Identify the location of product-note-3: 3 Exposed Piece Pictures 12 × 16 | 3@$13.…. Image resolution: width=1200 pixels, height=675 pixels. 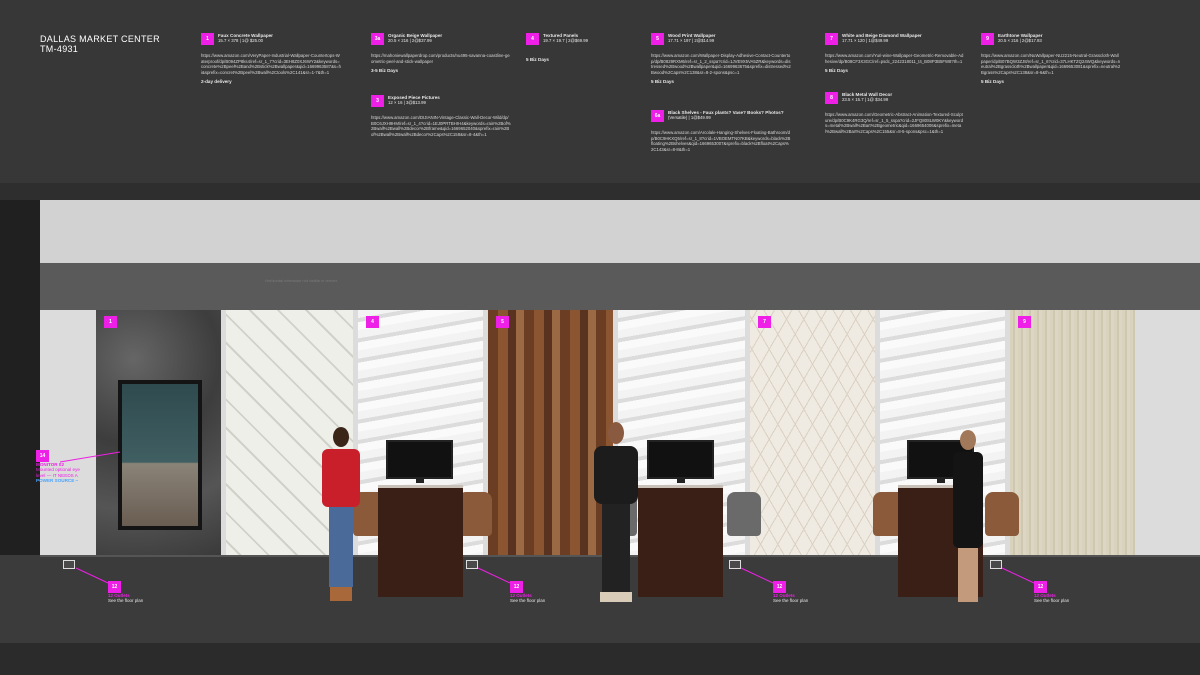
(441, 116).